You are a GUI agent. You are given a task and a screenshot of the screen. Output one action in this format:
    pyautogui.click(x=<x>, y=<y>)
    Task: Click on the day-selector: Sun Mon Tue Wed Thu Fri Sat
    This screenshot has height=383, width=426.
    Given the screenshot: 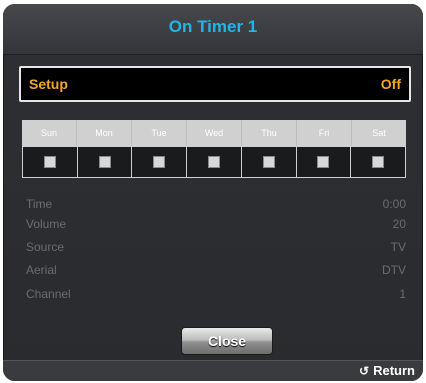 What is the action you would take?
    pyautogui.click(x=214, y=150)
    